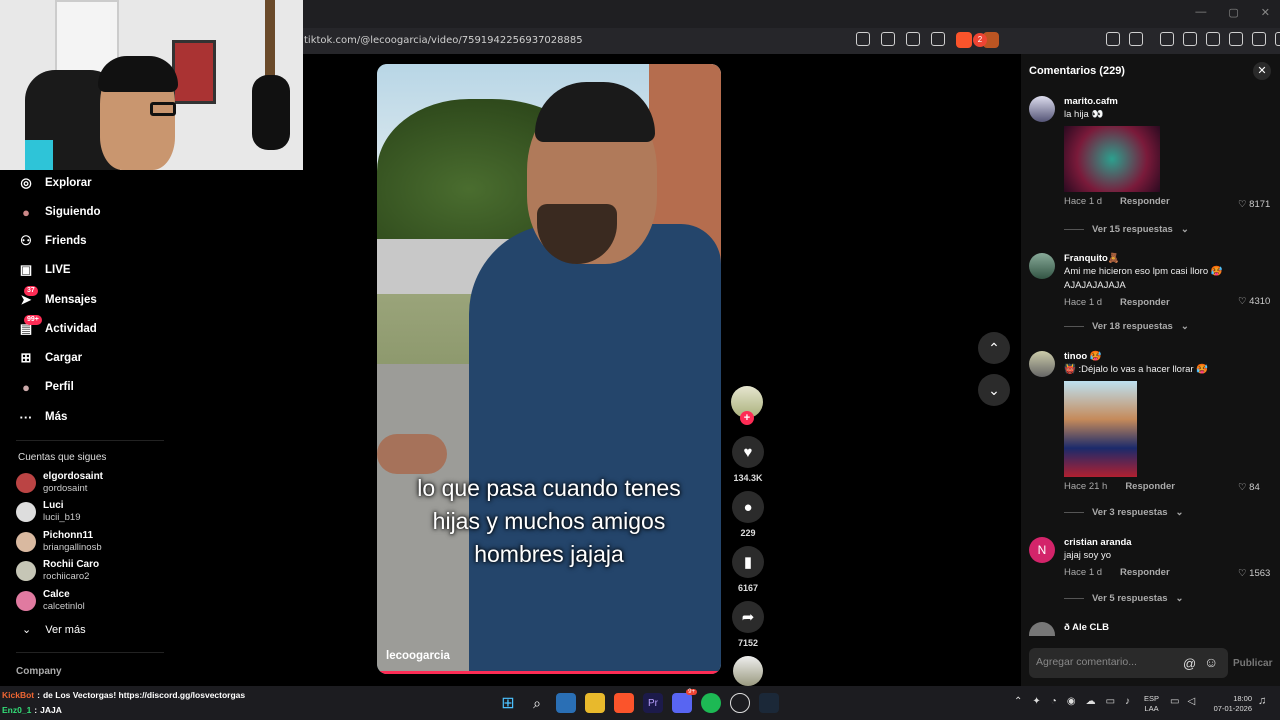  I want to click on comment-user: marito.cafm, so click(1169, 102).